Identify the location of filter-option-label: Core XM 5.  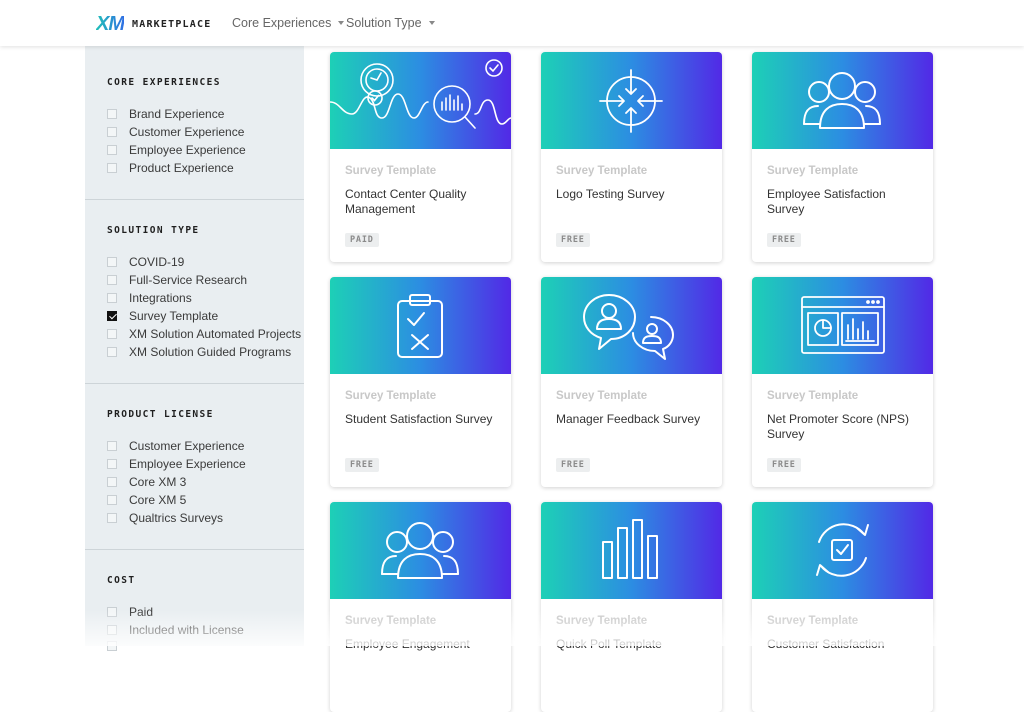
(158, 500).